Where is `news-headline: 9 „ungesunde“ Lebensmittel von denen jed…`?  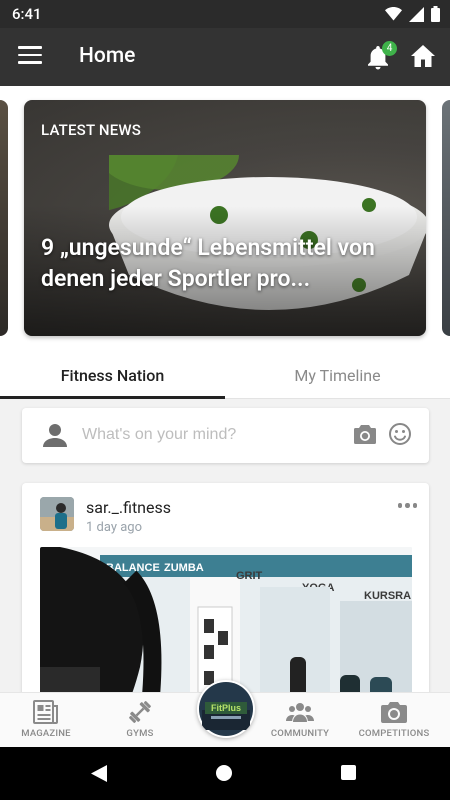
news-headline: 9 „ungesunde“ Lebensmittel von denen jed… is located at coordinates (208, 263).